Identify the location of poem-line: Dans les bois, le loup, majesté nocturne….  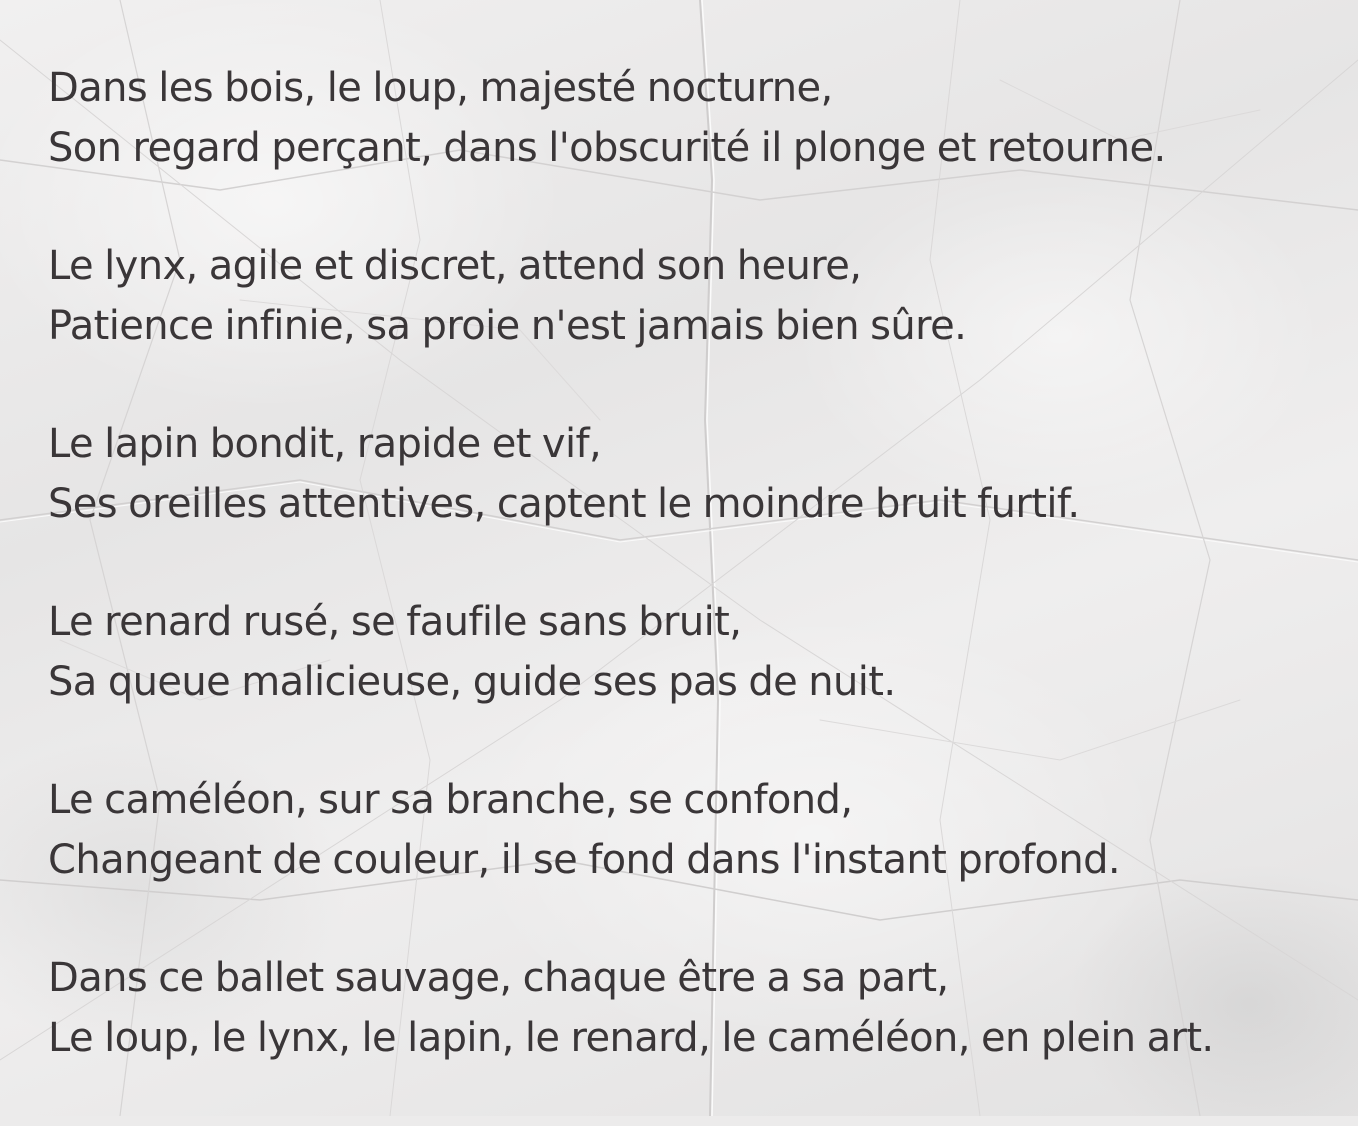
(440, 88).